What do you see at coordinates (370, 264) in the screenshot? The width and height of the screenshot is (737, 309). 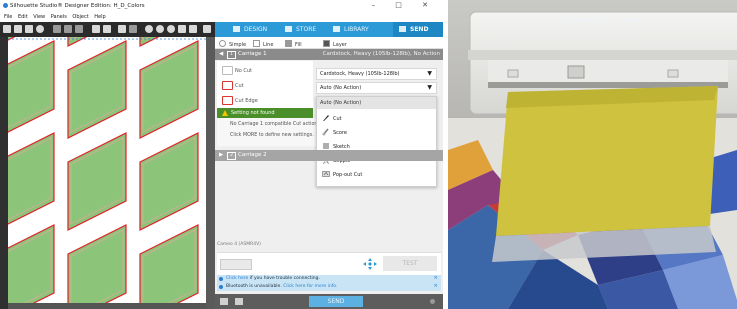 I see `move-arrows-icon` at bounding box center [370, 264].